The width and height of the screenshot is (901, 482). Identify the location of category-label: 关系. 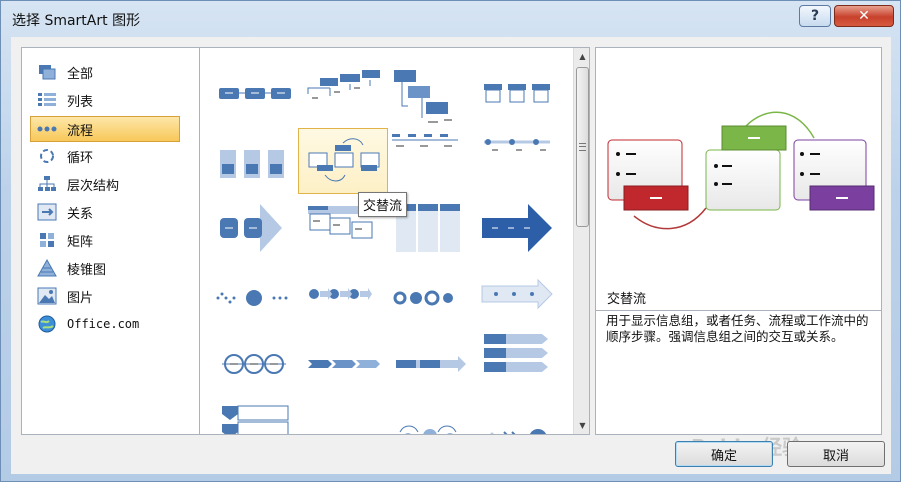
(80, 214).